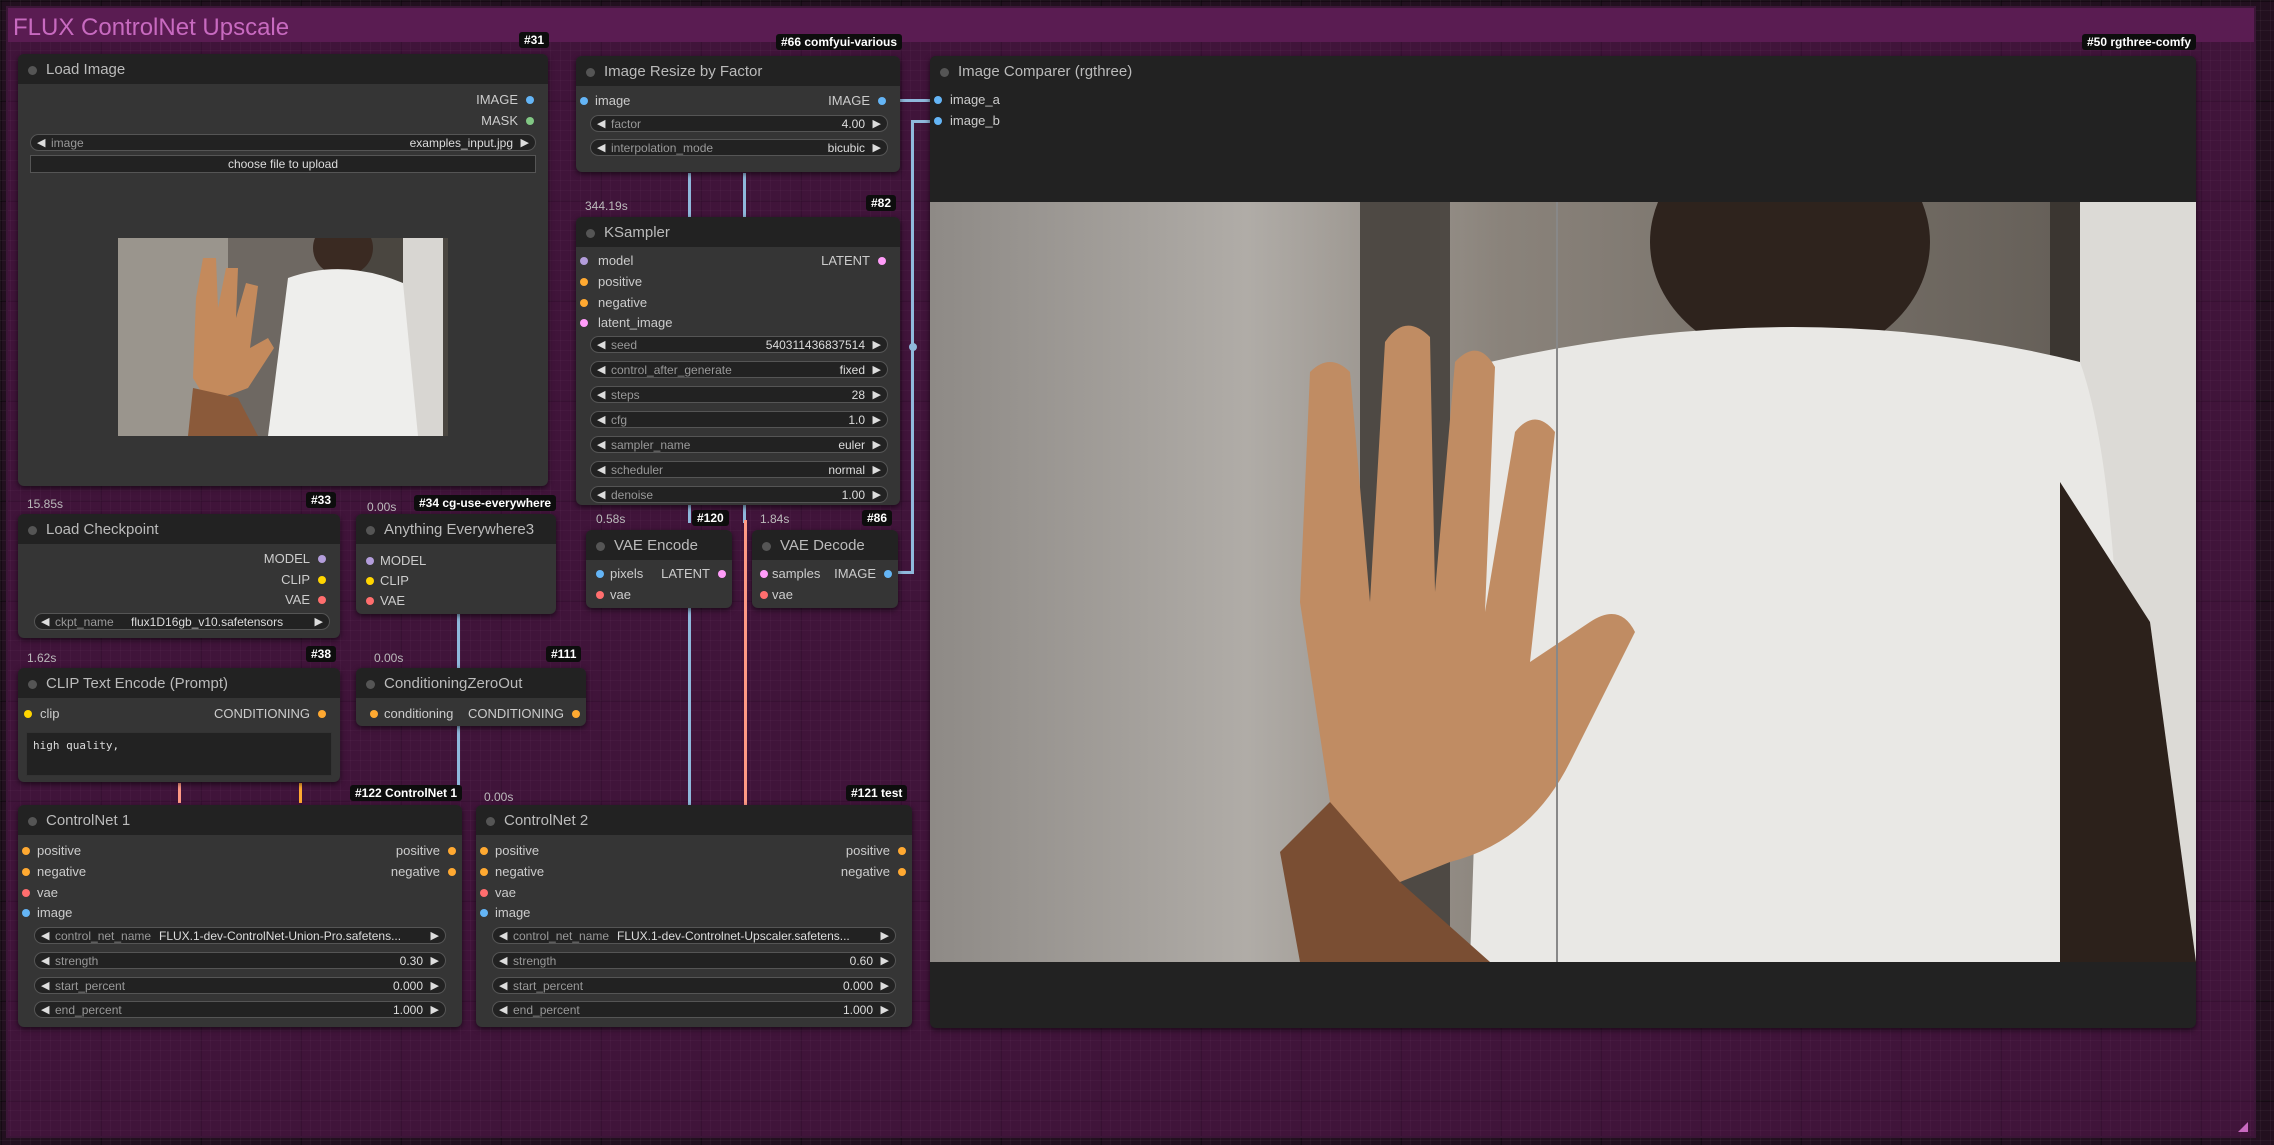 The width and height of the screenshot is (2274, 1145). I want to click on input-clip-slot, so click(370, 581).